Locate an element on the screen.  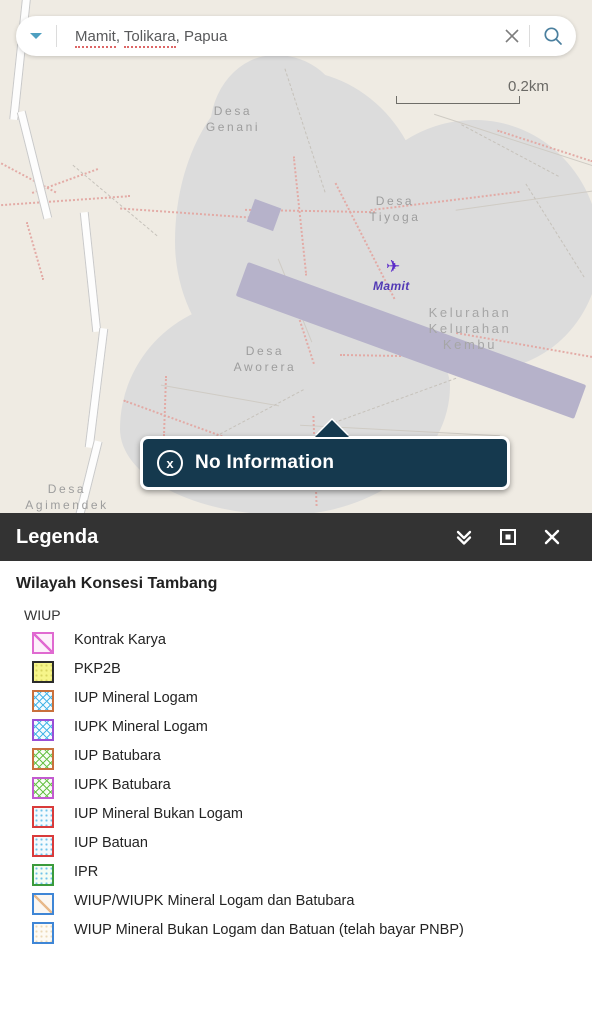
legend-header: Legenda is located at coordinates (296, 537).